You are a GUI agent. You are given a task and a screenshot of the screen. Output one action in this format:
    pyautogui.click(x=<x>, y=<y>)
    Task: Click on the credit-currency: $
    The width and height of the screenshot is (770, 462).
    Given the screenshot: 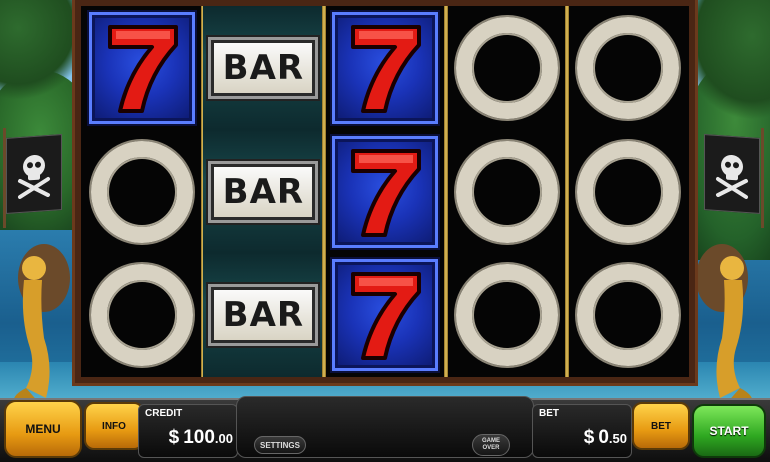 What is the action you would take?
    pyautogui.click(x=174, y=437)
    